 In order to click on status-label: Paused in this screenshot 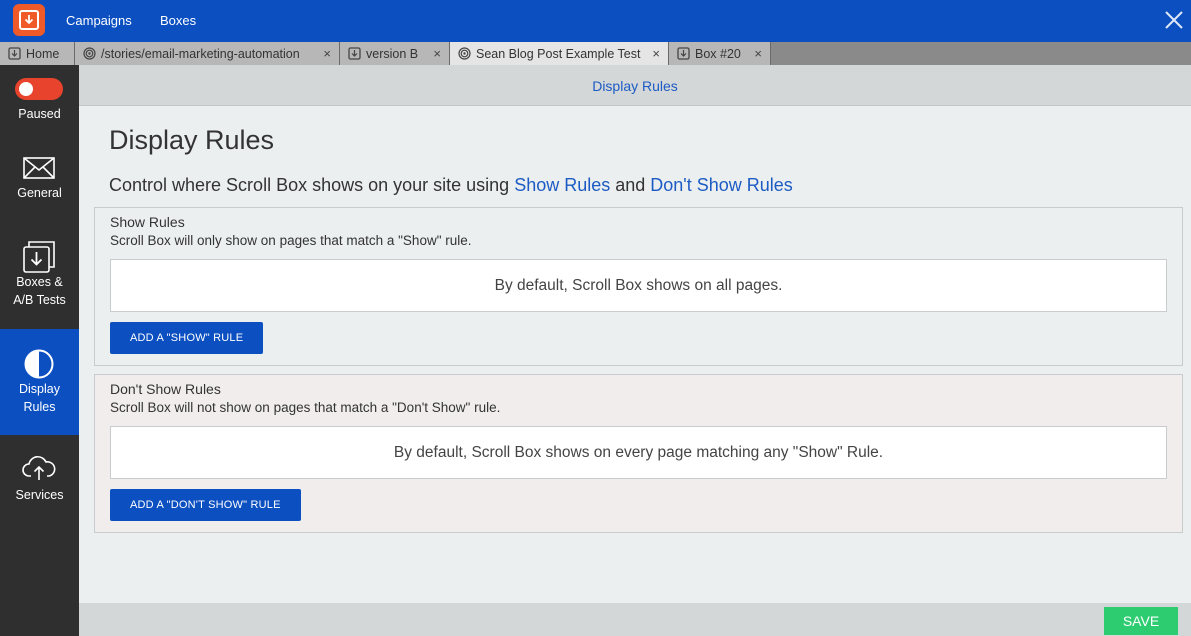, I will do `click(39, 114)`.